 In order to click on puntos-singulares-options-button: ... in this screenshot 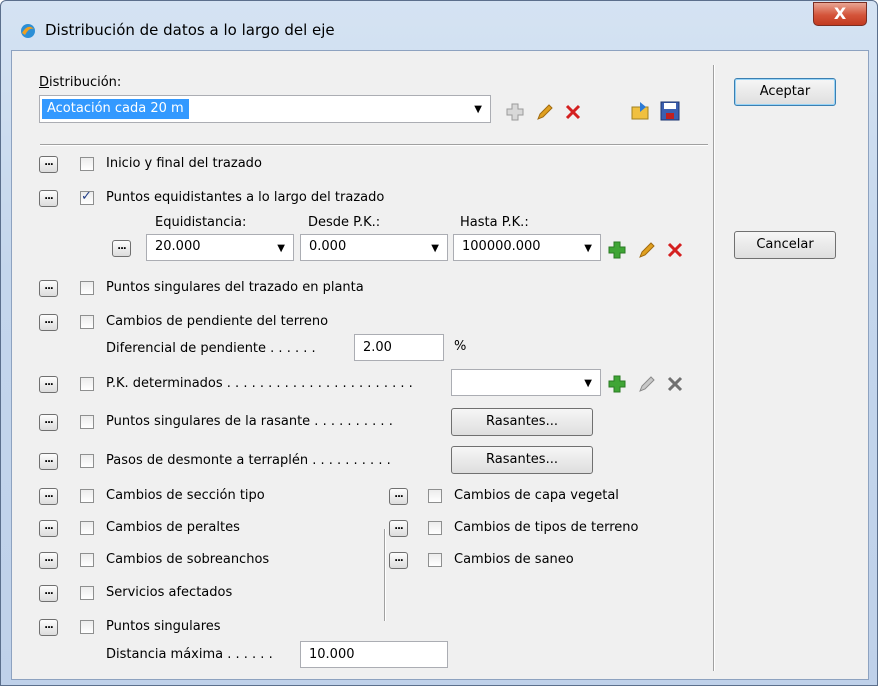, I will do `click(48, 627)`.